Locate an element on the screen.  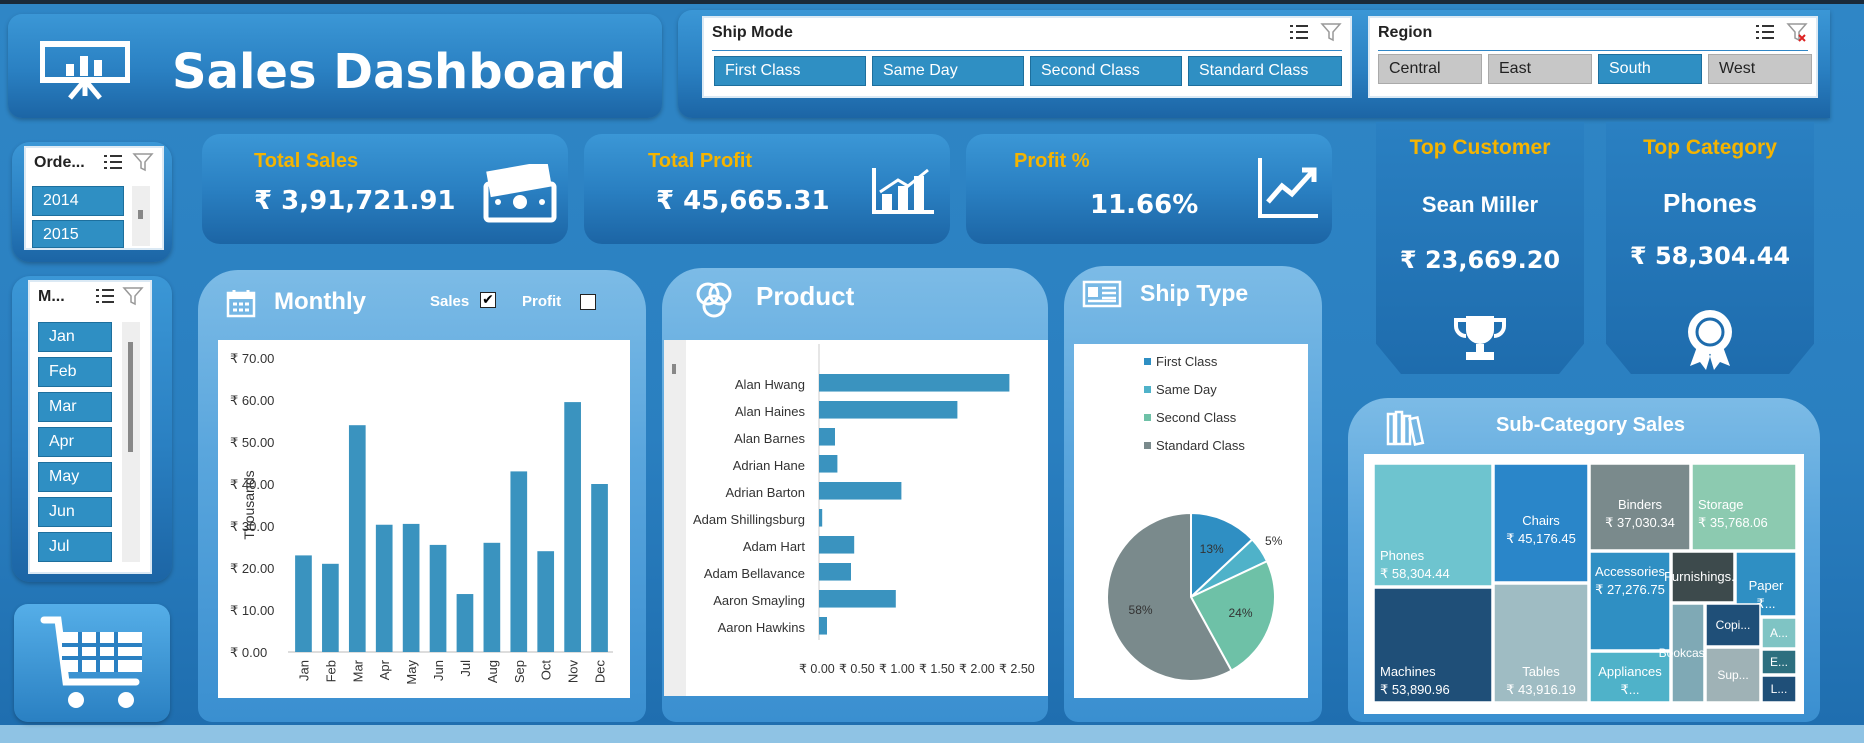
trophy-icon is located at coordinates (1480, 340).